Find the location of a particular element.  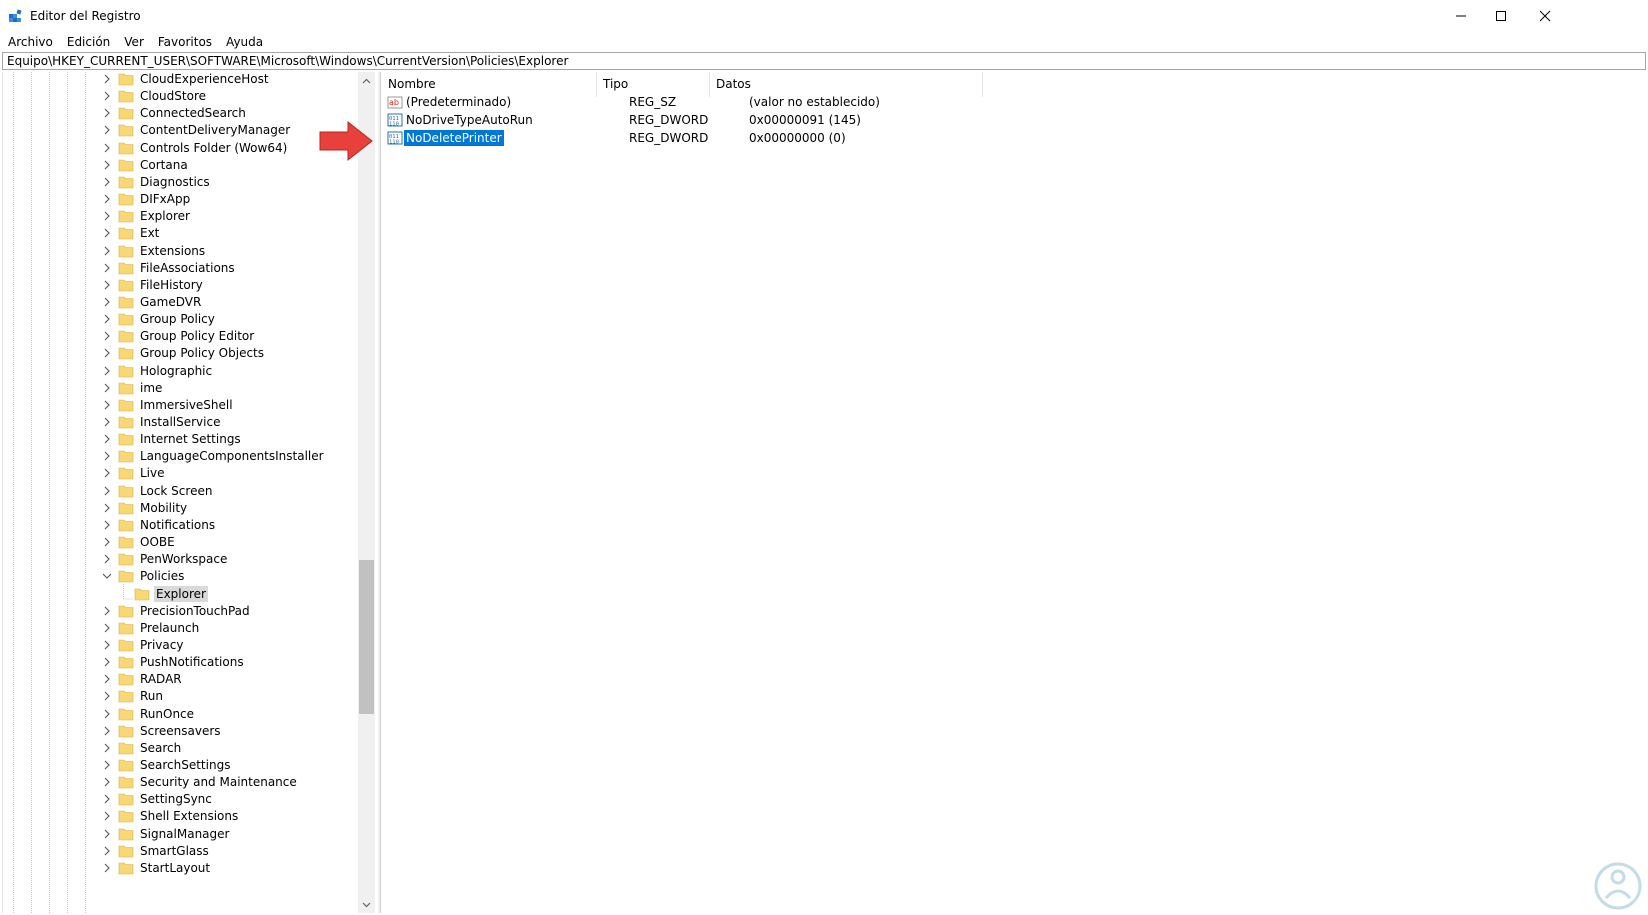

tree-item: Mobility is located at coordinates (180, 508).